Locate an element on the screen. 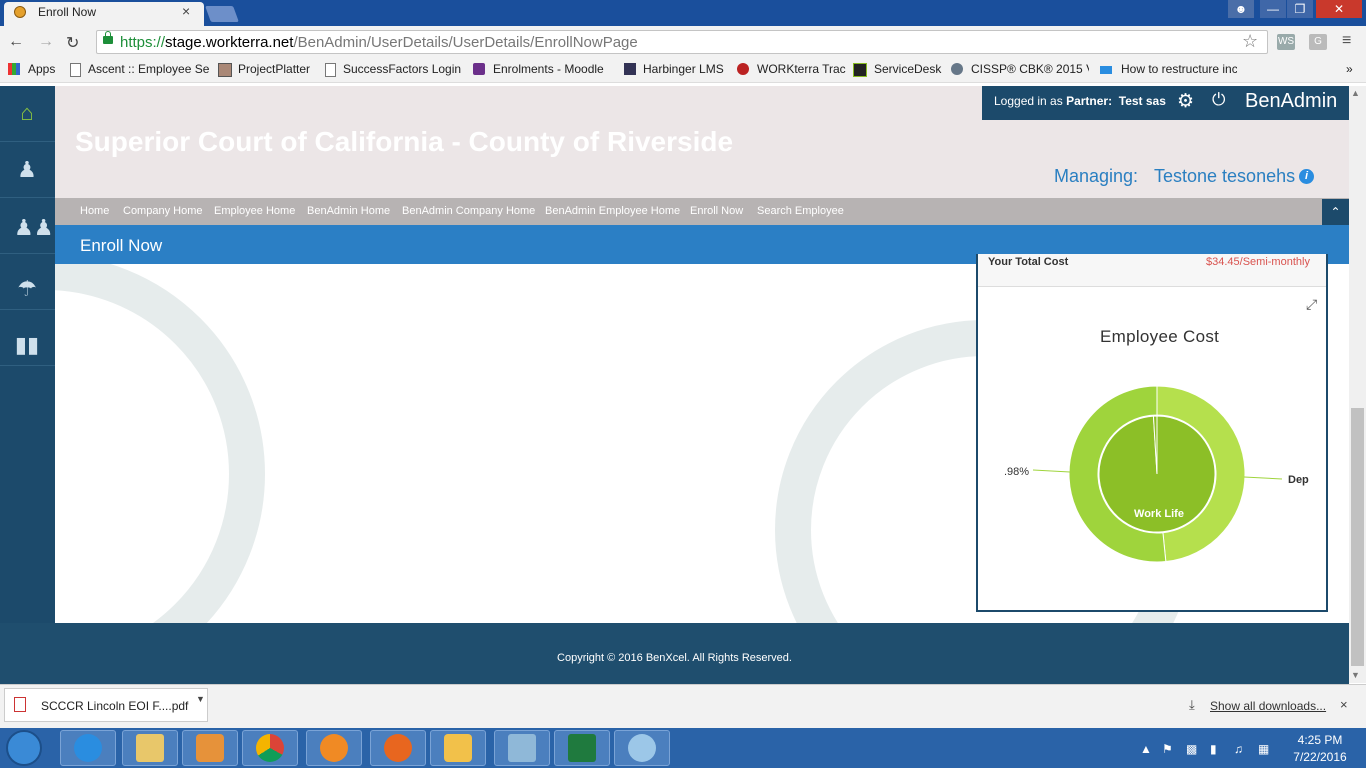 The height and width of the screenshot is (768, 1366). harbinger-icon is located at coordinates (630, 69).